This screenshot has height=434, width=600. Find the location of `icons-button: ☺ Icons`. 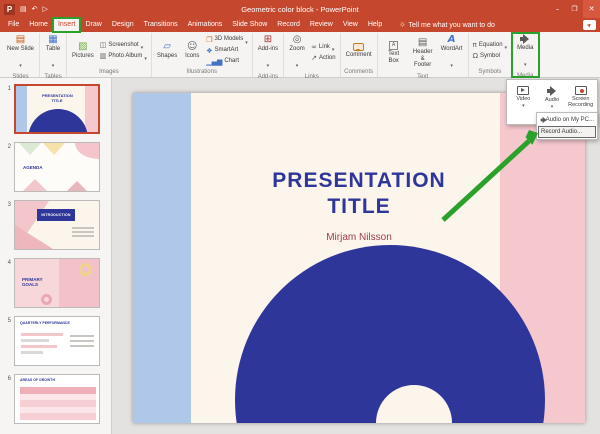

icons-button: ☺ Icons is located at coordinates (192, 50).